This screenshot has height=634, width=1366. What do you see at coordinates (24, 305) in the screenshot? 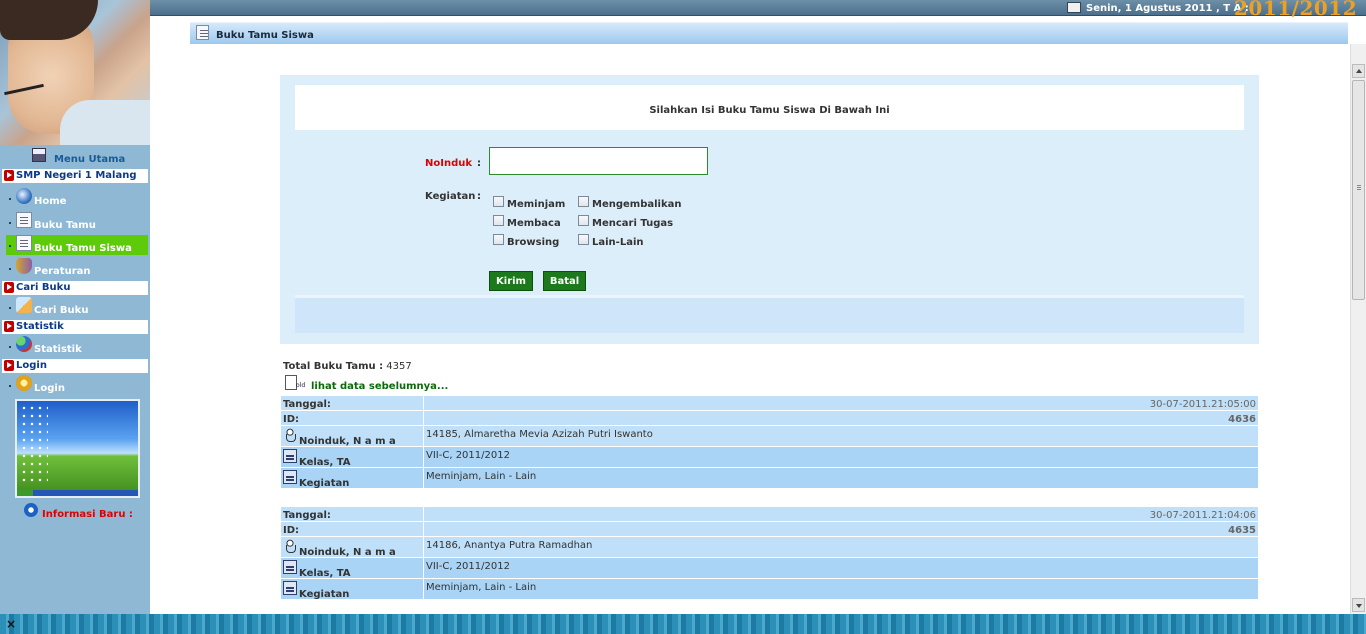
I see `search-icon` at bounding box center [24, 305].